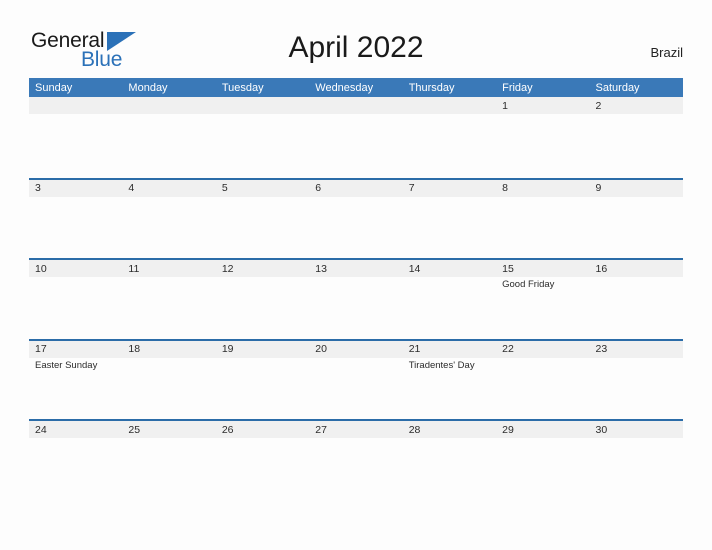 The width and height of the screenshot is (712, 550). I want to click on week-event-row: Good Friday, so click(356, 307).